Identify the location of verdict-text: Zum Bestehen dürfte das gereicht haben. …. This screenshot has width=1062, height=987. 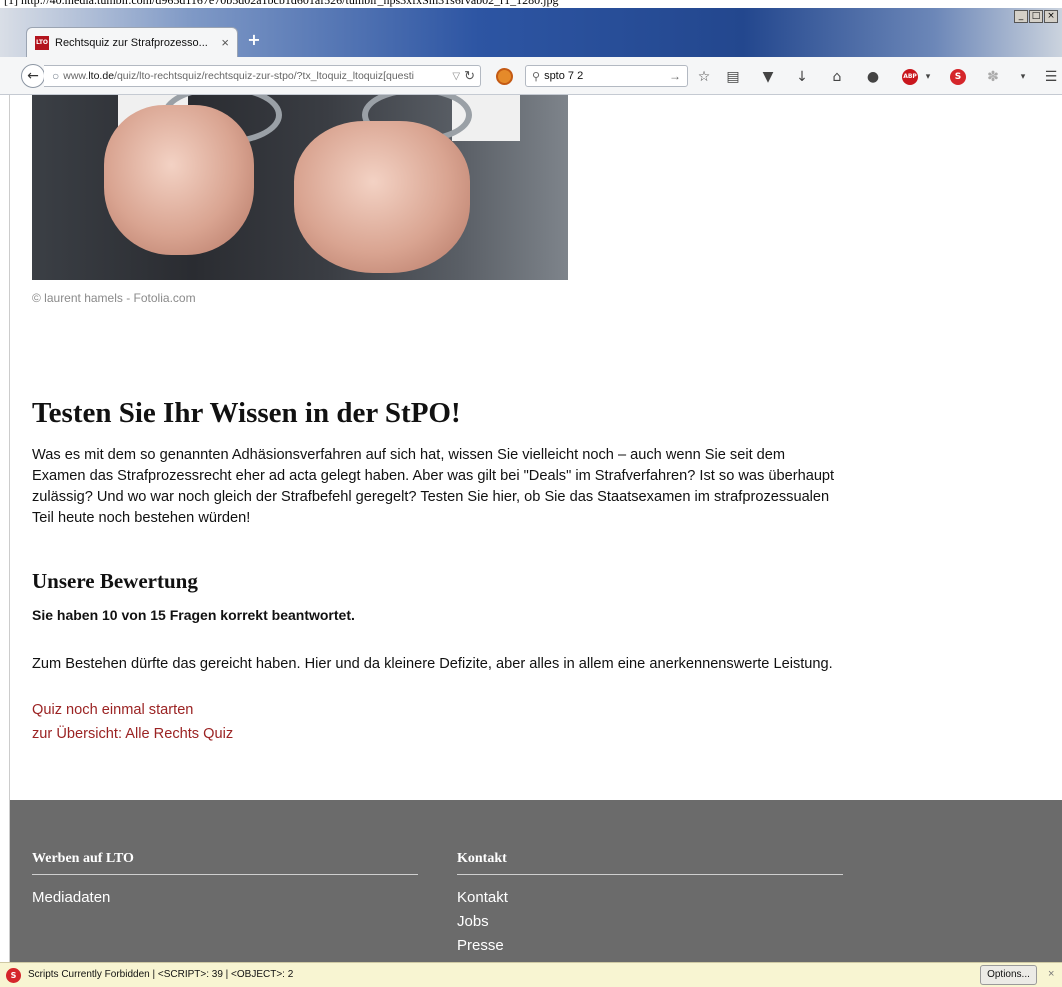
(432, 664).